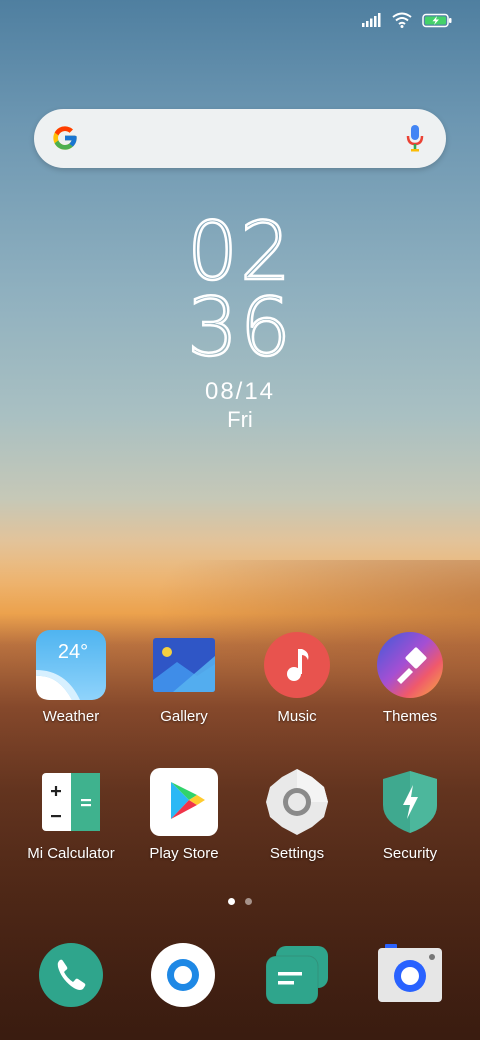  I want to click on app-mi-calculator: Mi Calculator, so click(71, 814).